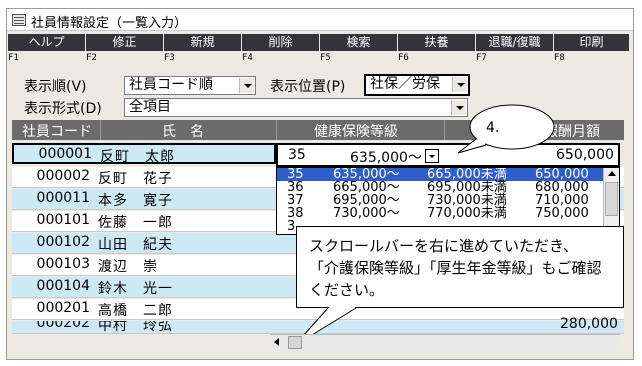 Image resolution: width=642 pixels, height=366 pixels. I want to click on cell-name: 高橋 二郎, so click(135, 311).